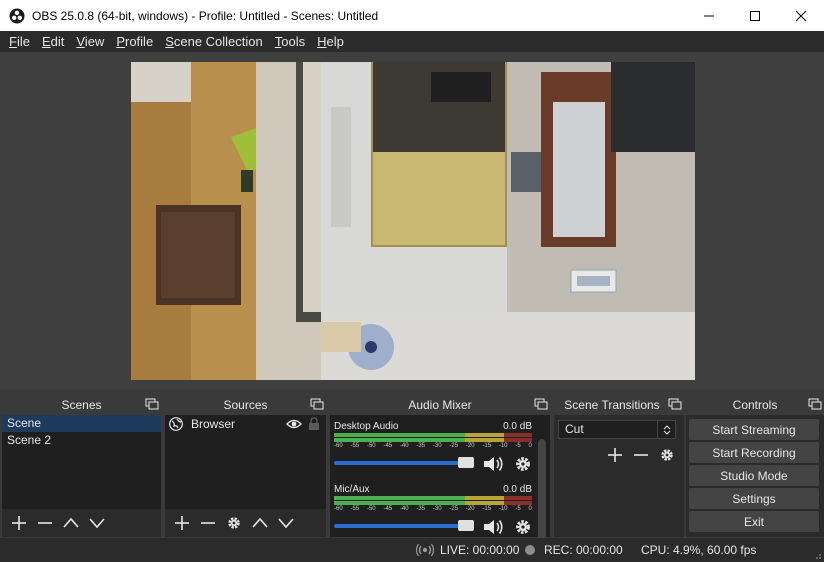  I want to click on close-button, so click(801, 15).